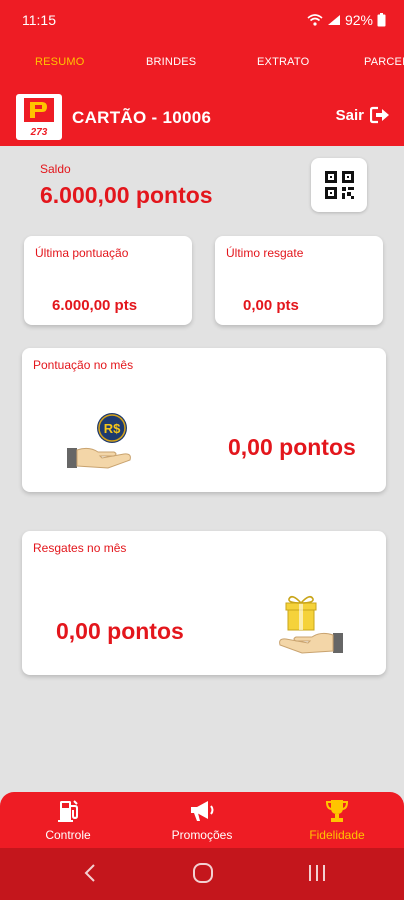 This screenshot has width=404, height=900. Describe the element at coordinates (126, 195) in the screenshot. I see `saldo-value: 6.000,00 pontos` at that location.